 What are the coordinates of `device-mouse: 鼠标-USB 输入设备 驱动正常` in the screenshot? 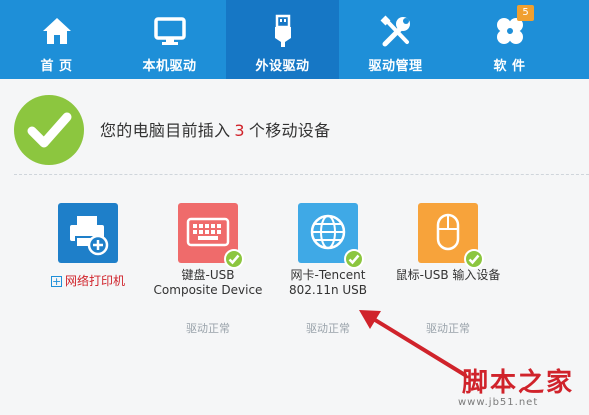 It's located at (448, 269).